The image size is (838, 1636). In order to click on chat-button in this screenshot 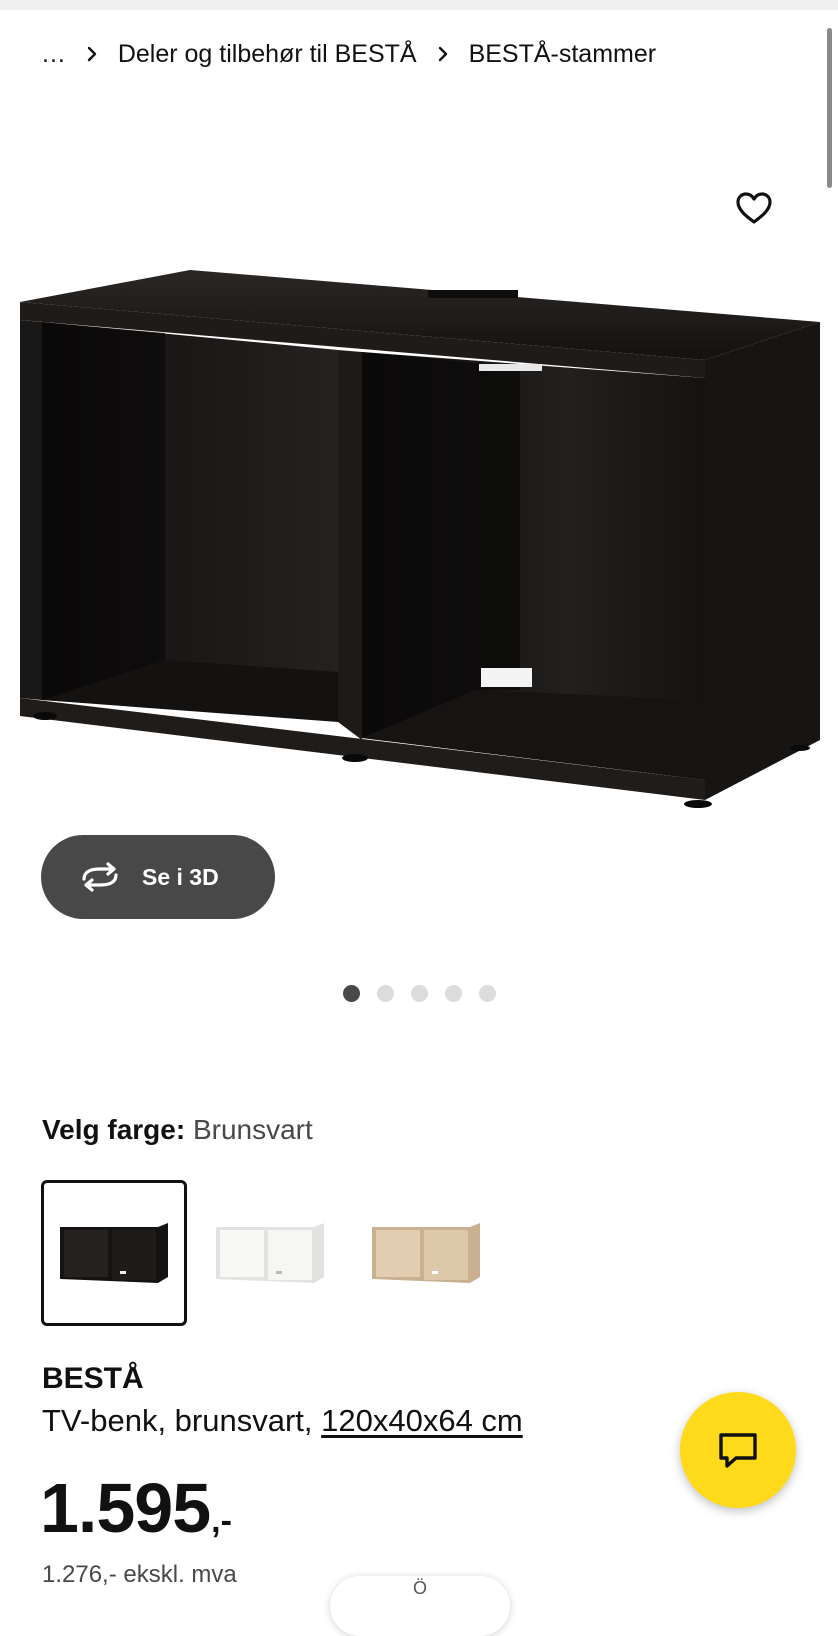, I will do `click(738, 1450)`.